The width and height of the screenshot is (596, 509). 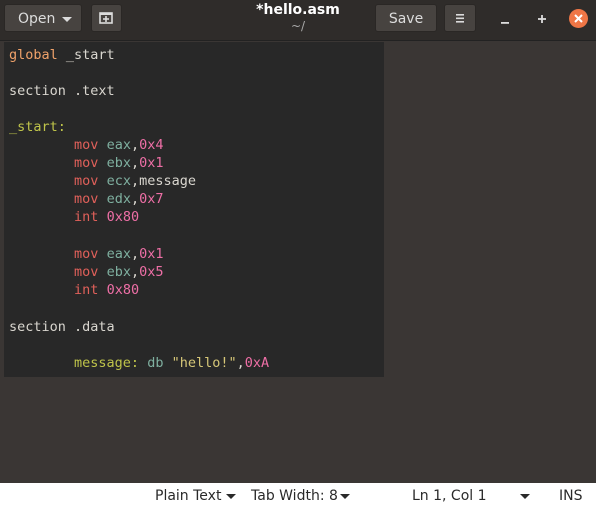 I want to click on close-button, so click(x=578, y=18).